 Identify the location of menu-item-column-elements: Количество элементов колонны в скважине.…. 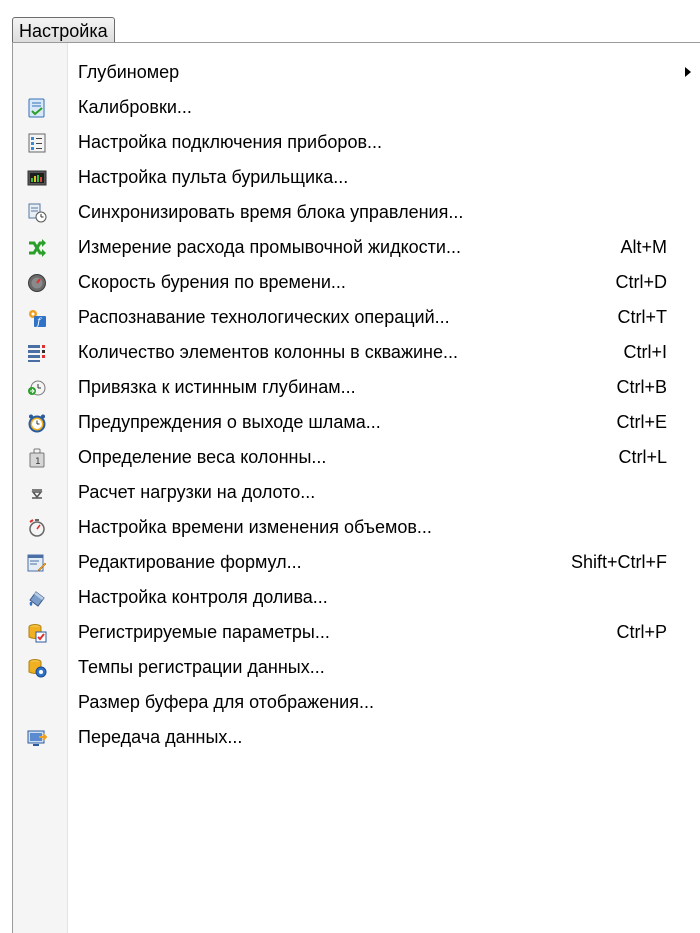
(356, 352).